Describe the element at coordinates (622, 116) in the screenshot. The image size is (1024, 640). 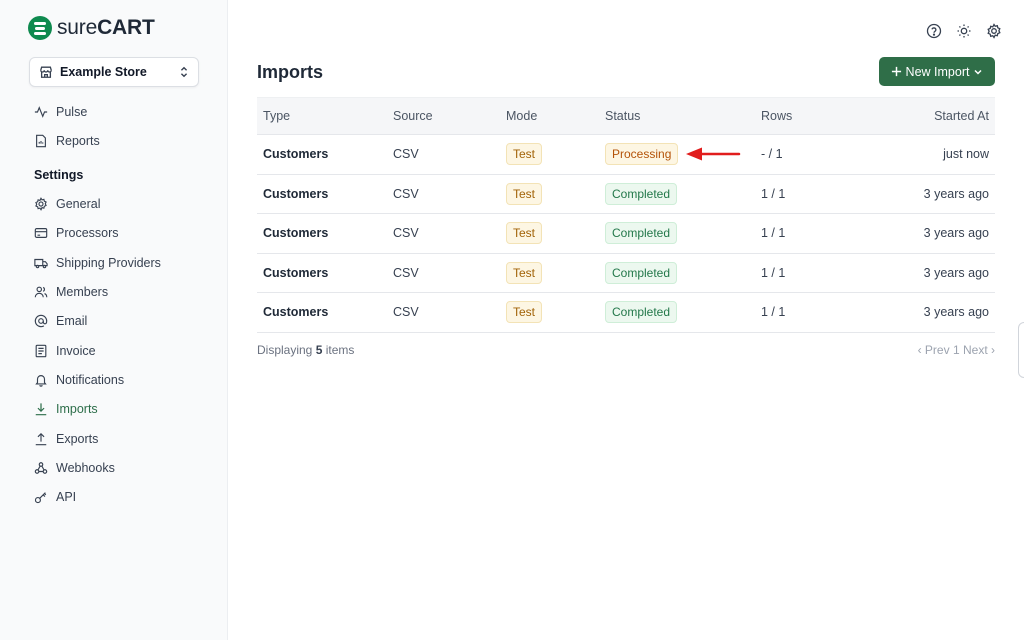
I see `column-header-status: Status` at that location.